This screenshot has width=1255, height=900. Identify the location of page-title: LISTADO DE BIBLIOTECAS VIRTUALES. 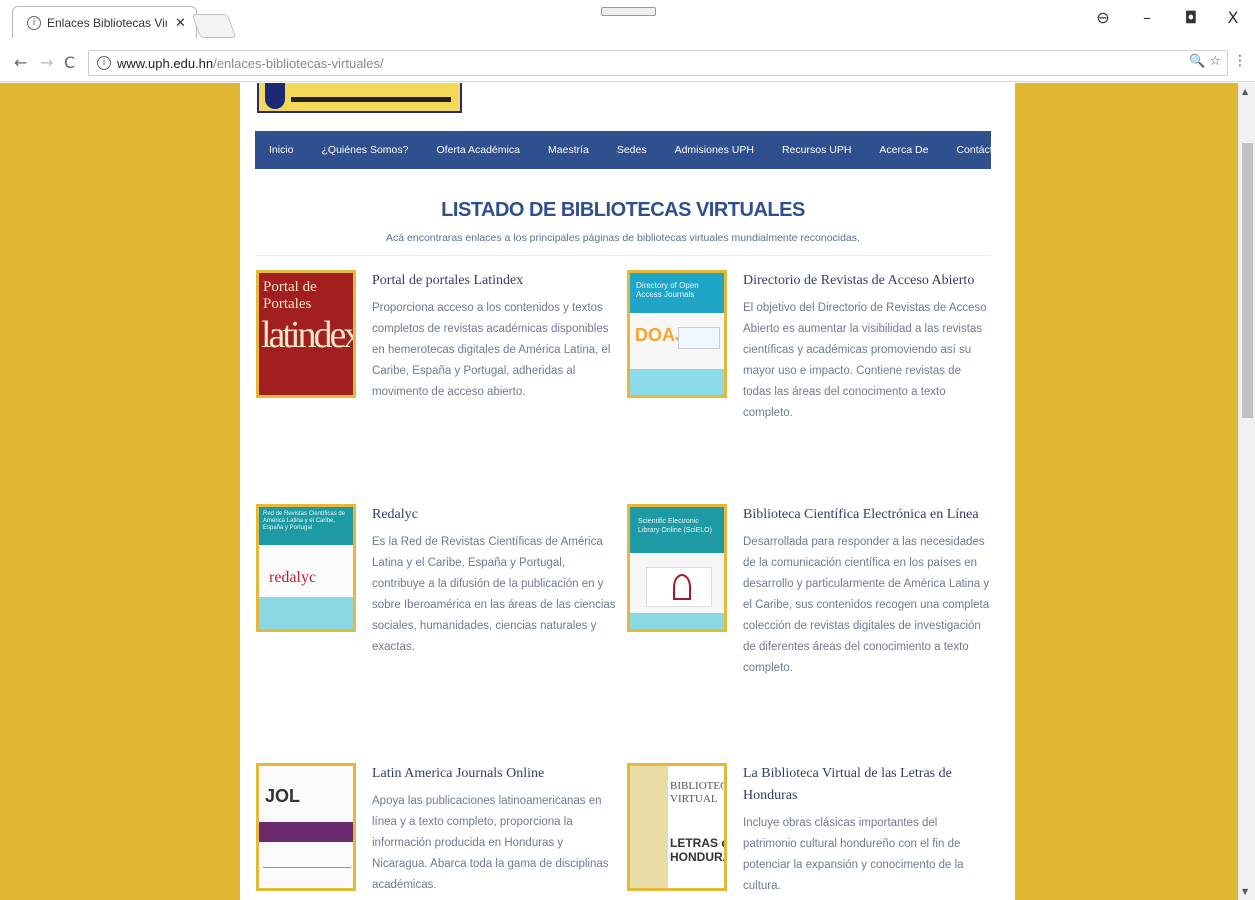
(623, 210).